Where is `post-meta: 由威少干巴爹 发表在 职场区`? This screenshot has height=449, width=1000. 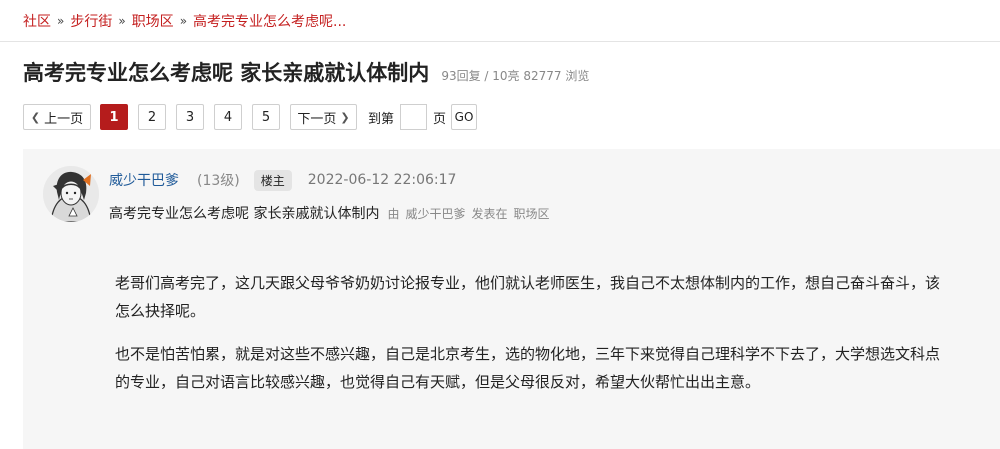 post-meta: 由威少干巴爹 发表在 职场区 is located at coordinates (471, 213).